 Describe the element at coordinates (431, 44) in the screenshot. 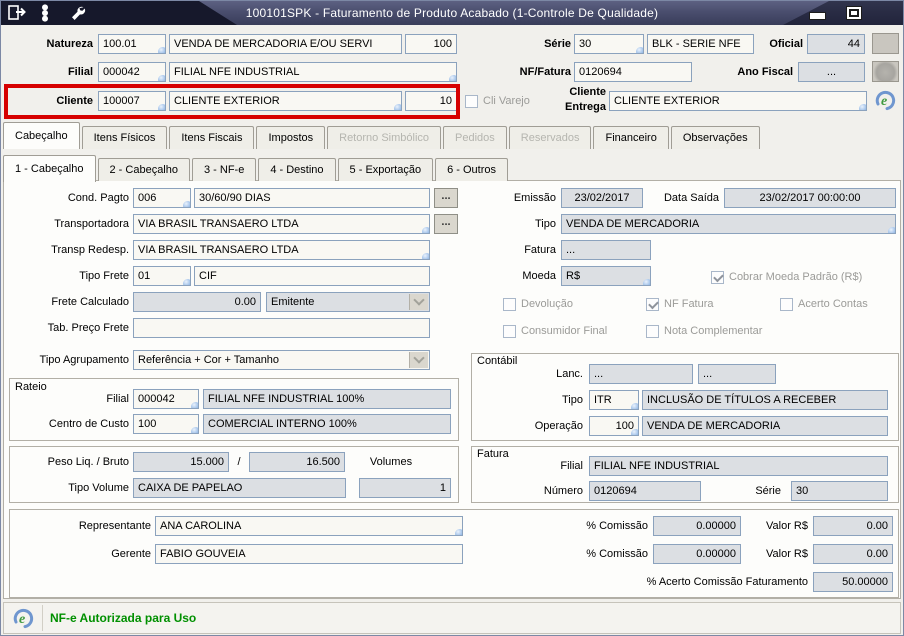

I see `natureza-tipo-field: 100` at that location.